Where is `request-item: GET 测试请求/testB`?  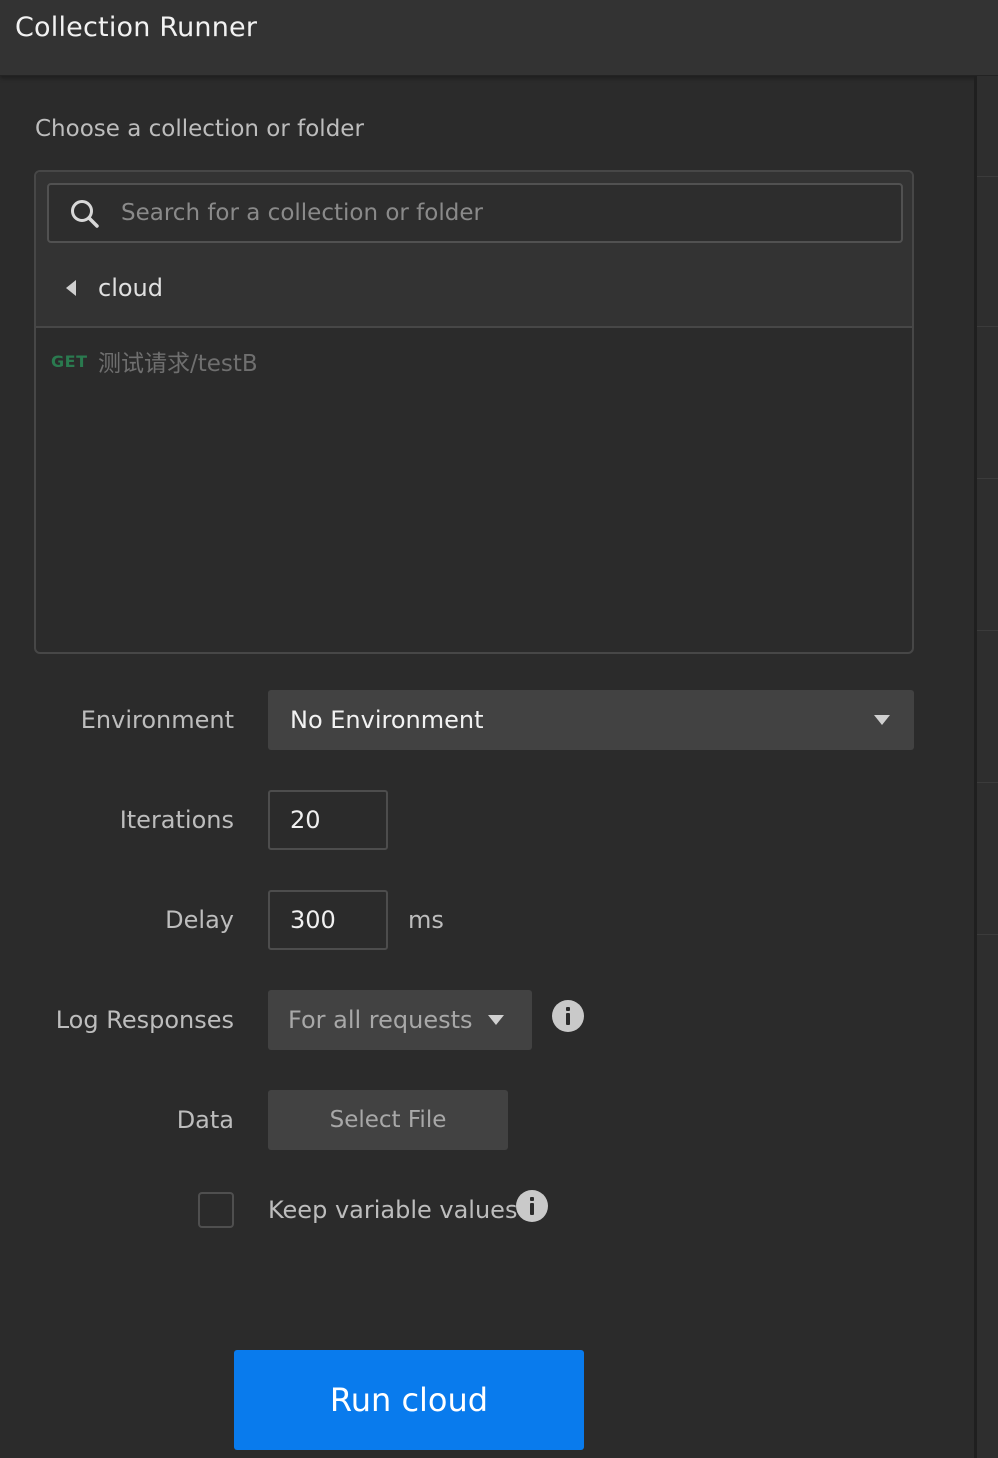
request-item: GET 测试请求/testB is located at coordinates (474, 362).